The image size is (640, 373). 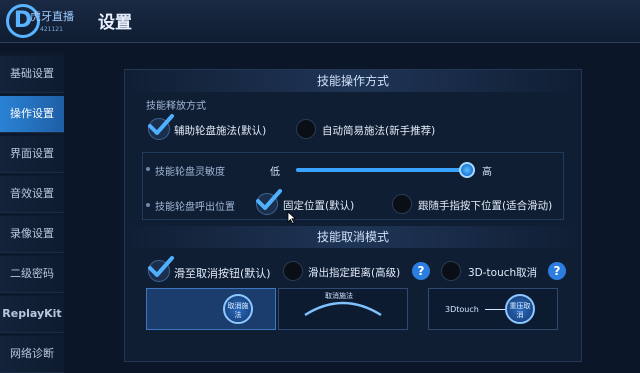 I want to click on preview-3dtouch: 3Dtouch 重压取消, so click(x=493, y=309).